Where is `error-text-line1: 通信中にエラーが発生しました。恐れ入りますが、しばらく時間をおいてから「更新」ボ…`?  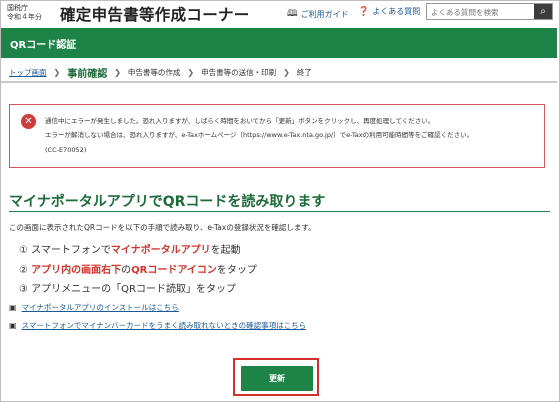 error-text-line1: 通信中にエラーが発生しました。恐れ入りますが、しばらく時間をおいてから「更新」ボ… is located at coordinates (240, 121).